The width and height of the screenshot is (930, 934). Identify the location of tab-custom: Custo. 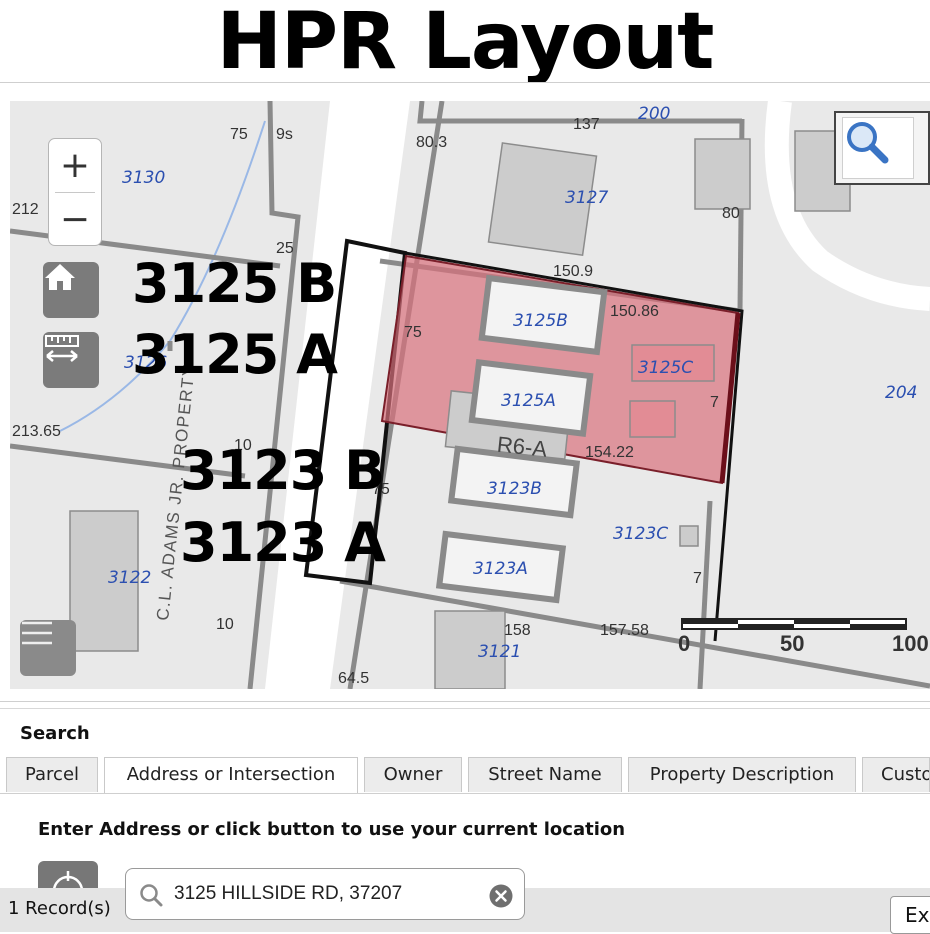
(896, 774).